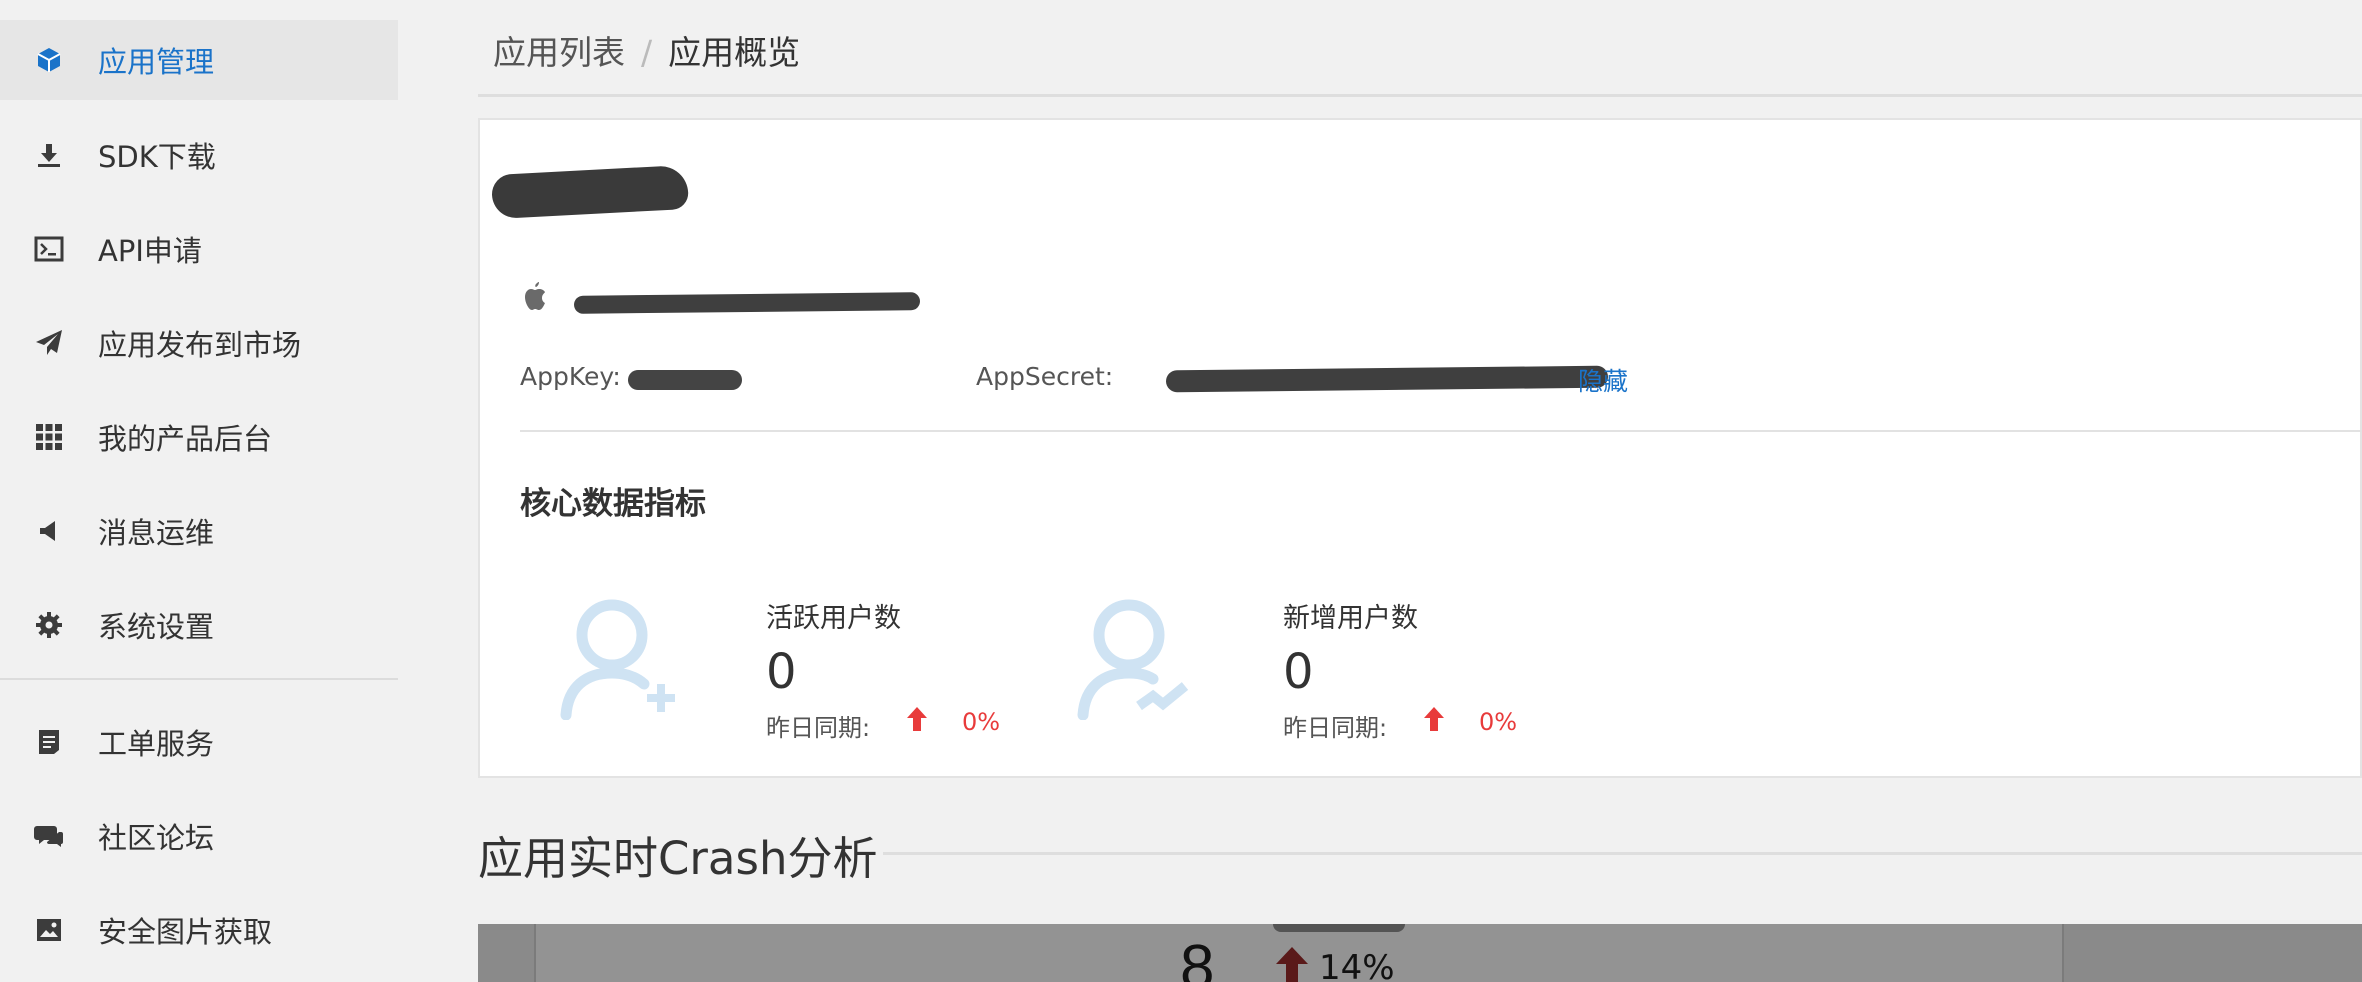  I want to click on breadcrumb-app-list-link: 应用列表, so click(559, 52).